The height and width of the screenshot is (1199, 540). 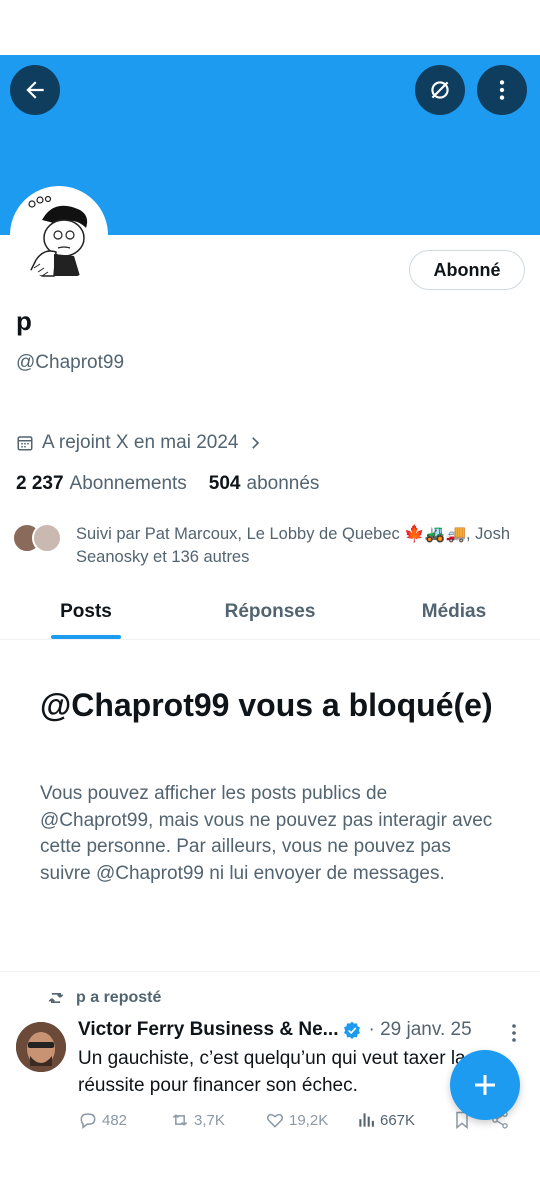 I want to click on more-vertical-icon, so click(x=502, y=90).